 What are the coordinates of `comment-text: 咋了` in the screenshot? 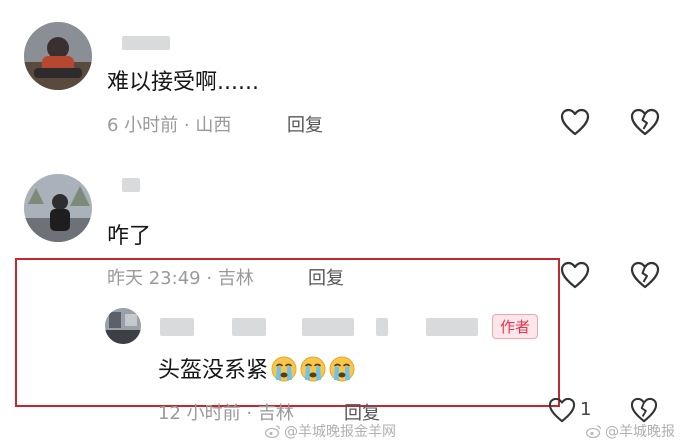 It's located at (129, 236).